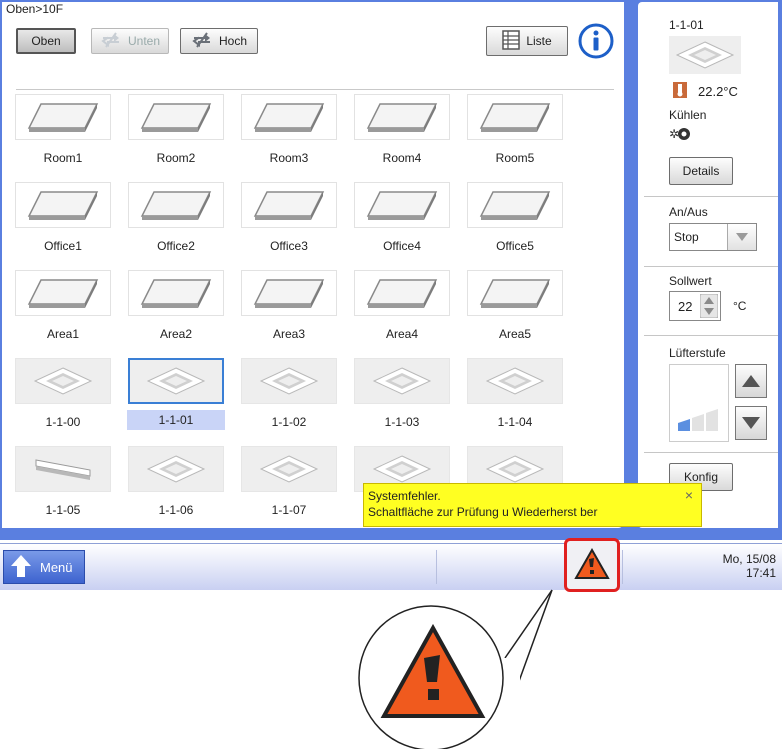 This screenshot has height=752, width=782. What do you see at coordinates (289, 308) in the screenshot?
I see `group-tile: Area3` at bounding box center [289, 308].